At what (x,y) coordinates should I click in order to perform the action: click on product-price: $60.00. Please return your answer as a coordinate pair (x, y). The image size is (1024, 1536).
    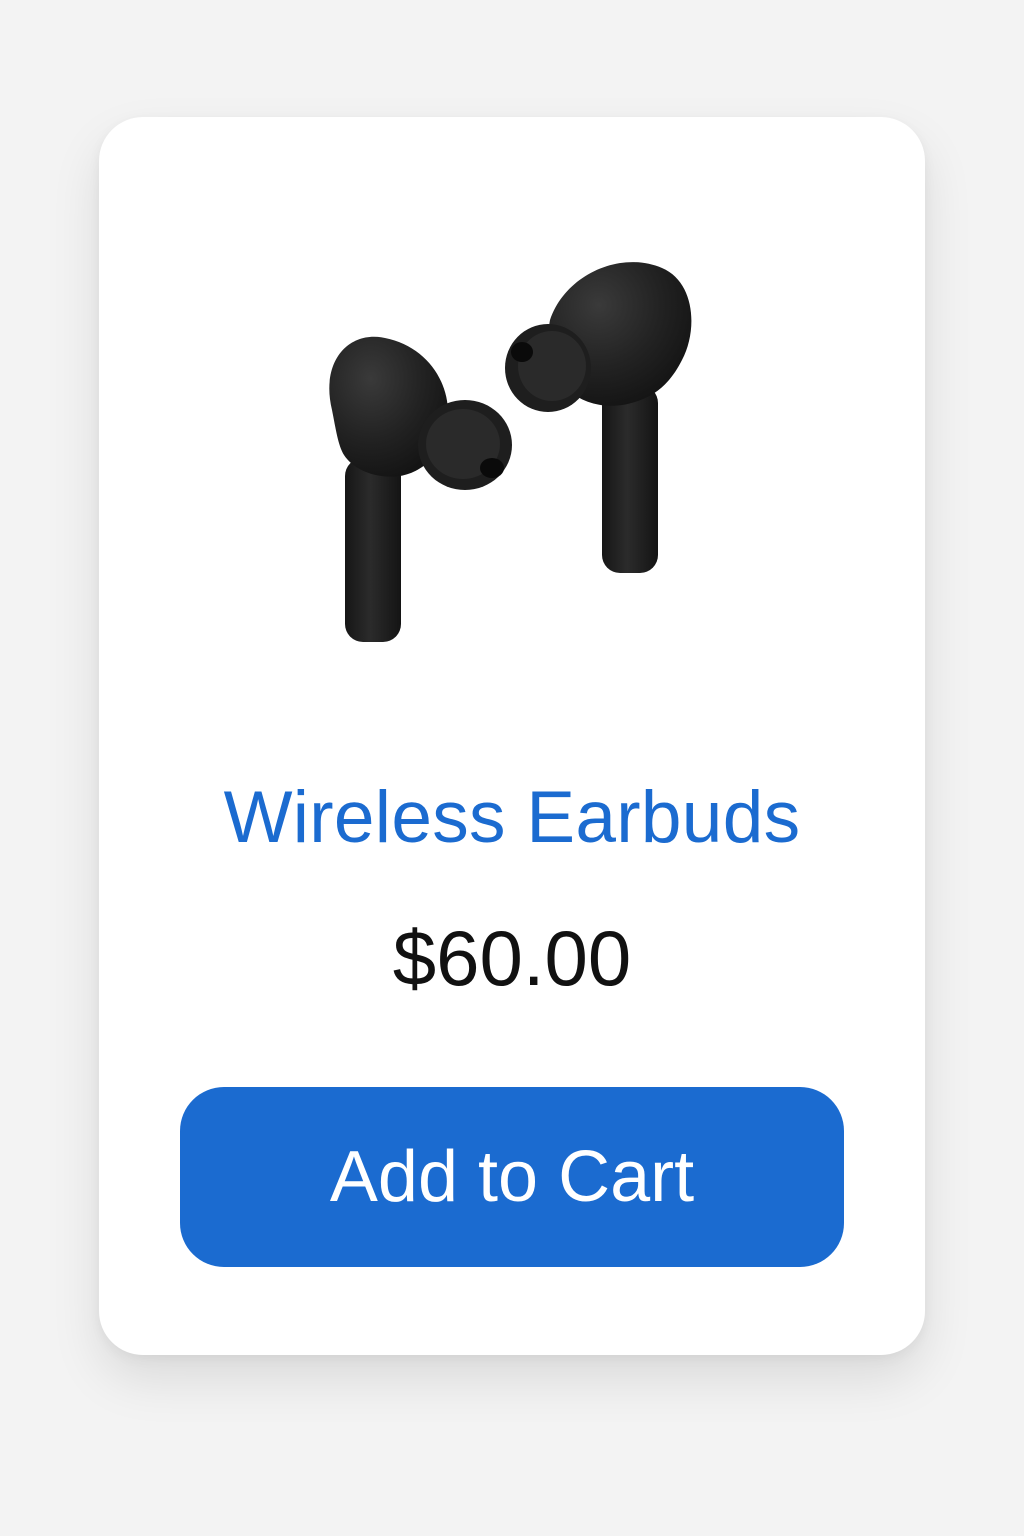
    Looking at the image, I should click on (512, 958).